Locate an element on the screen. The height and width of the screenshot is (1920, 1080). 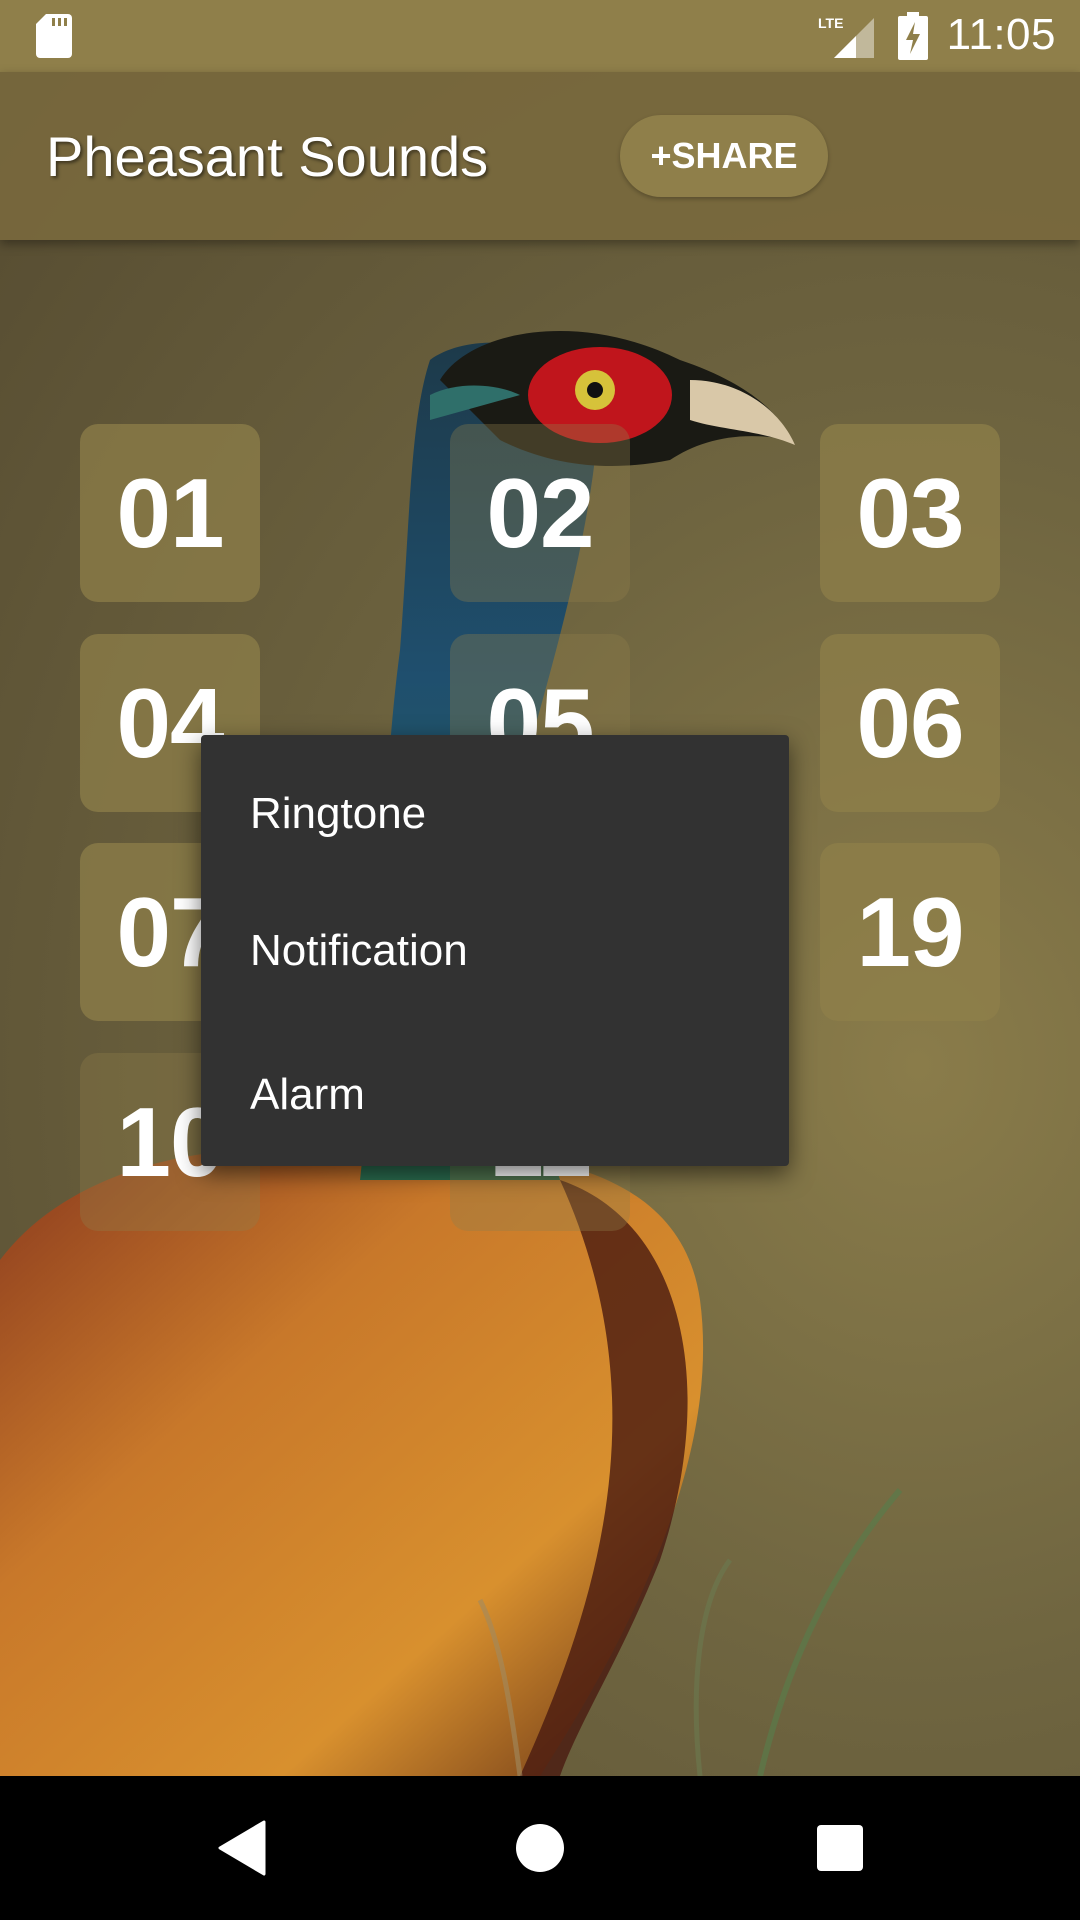
sound-tile-03: 03 is located at coordinates (910, 513).